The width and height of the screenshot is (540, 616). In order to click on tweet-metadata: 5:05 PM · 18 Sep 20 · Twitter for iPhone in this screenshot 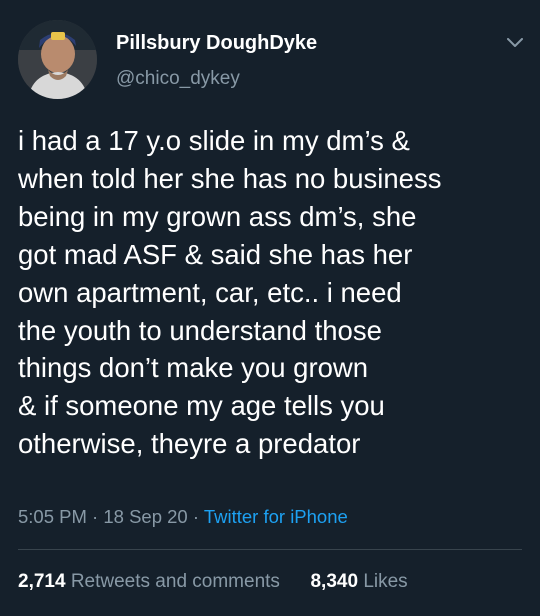, I will do `click(183, 517)`.